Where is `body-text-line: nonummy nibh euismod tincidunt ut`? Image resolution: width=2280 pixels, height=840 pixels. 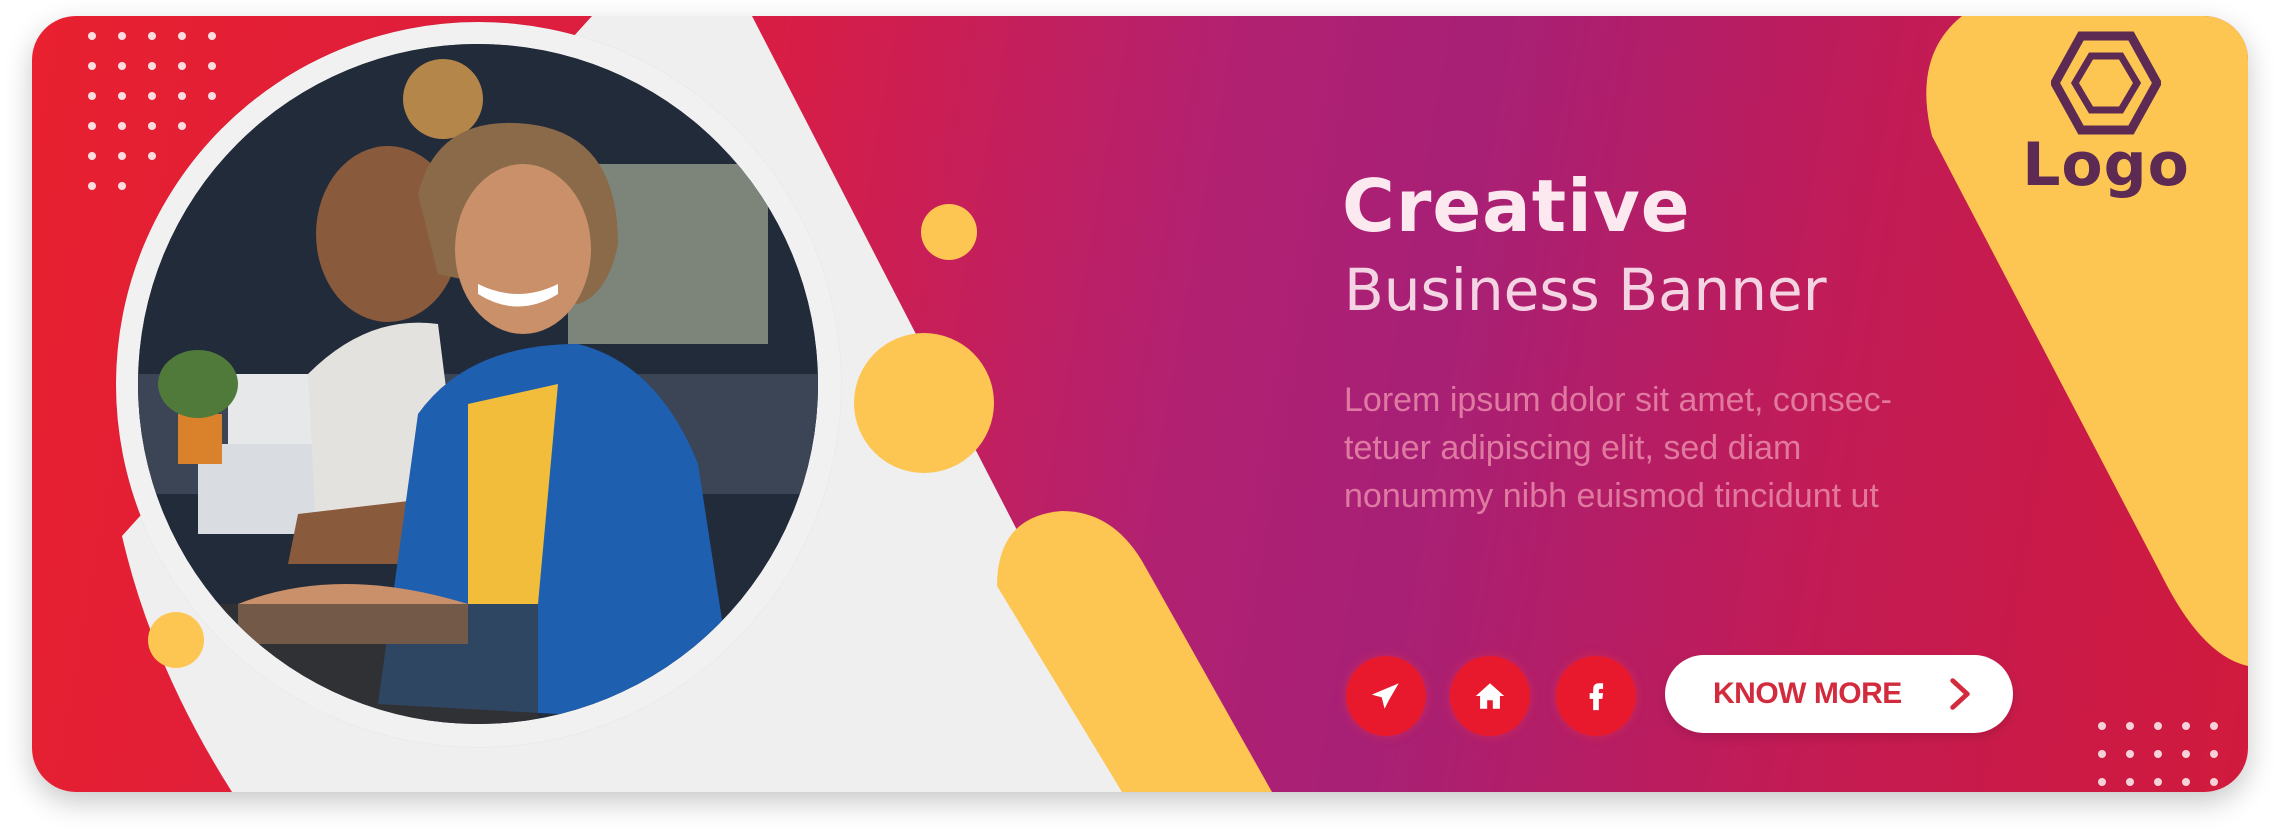 body-text-line: nonummy nibh euismod tincidunt ut is located at coordinates (1611, 496).